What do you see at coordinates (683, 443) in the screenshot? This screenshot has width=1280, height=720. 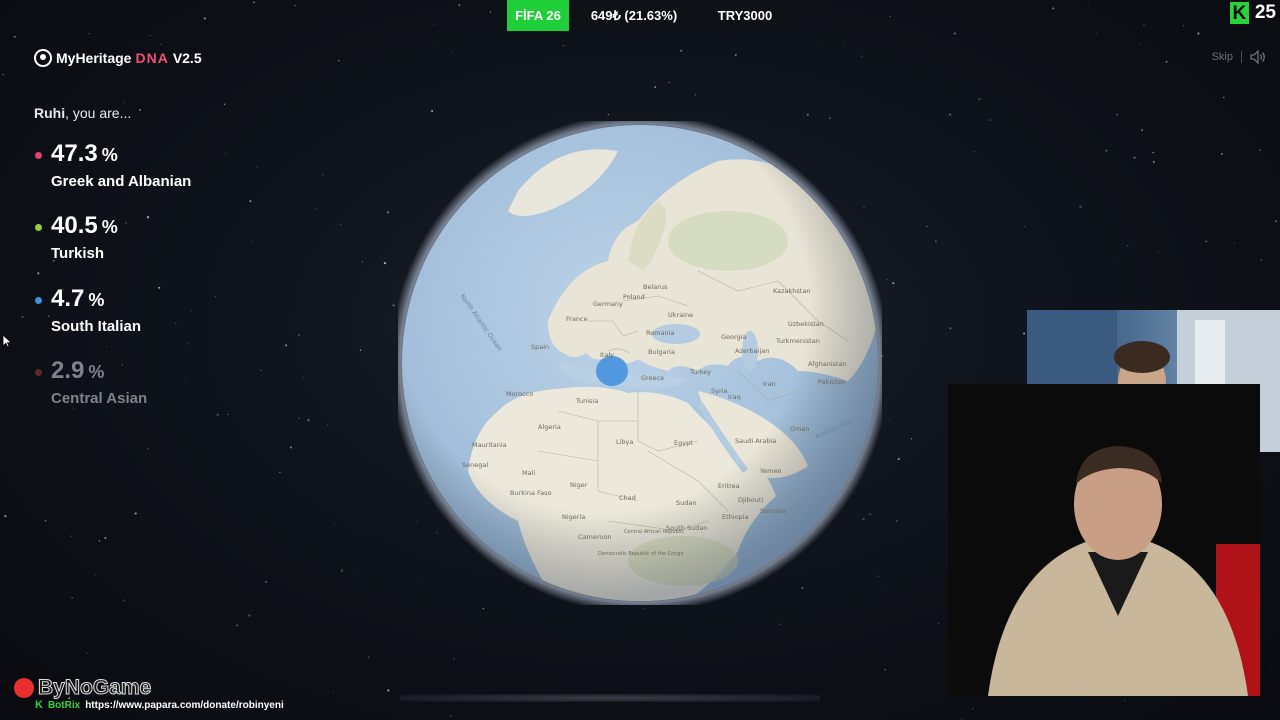 I see `svg-text: Egypt` at bounding box center [683, 443].